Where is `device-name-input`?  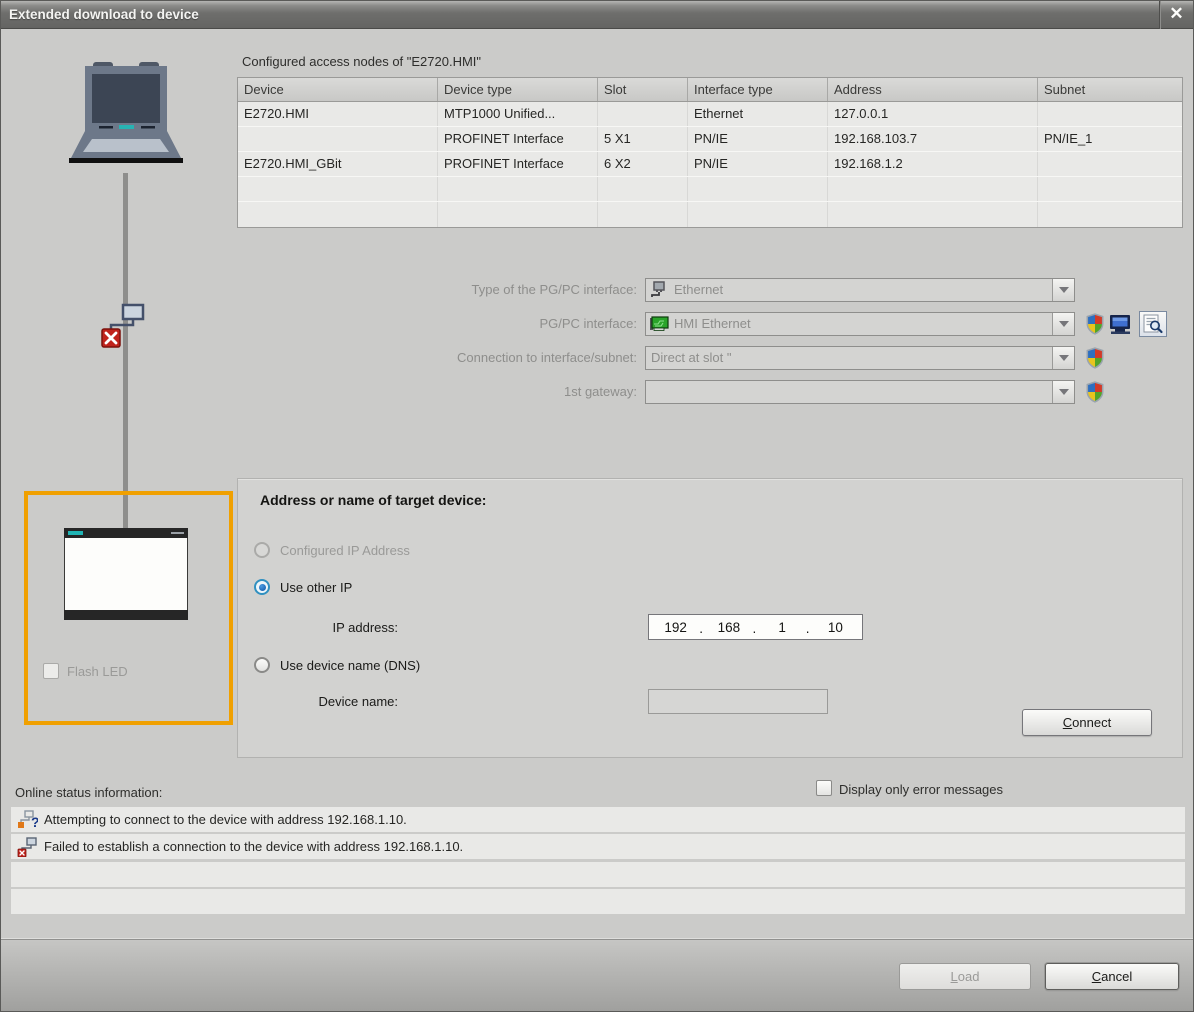
device-name-input is located at coordinates (738, 701).